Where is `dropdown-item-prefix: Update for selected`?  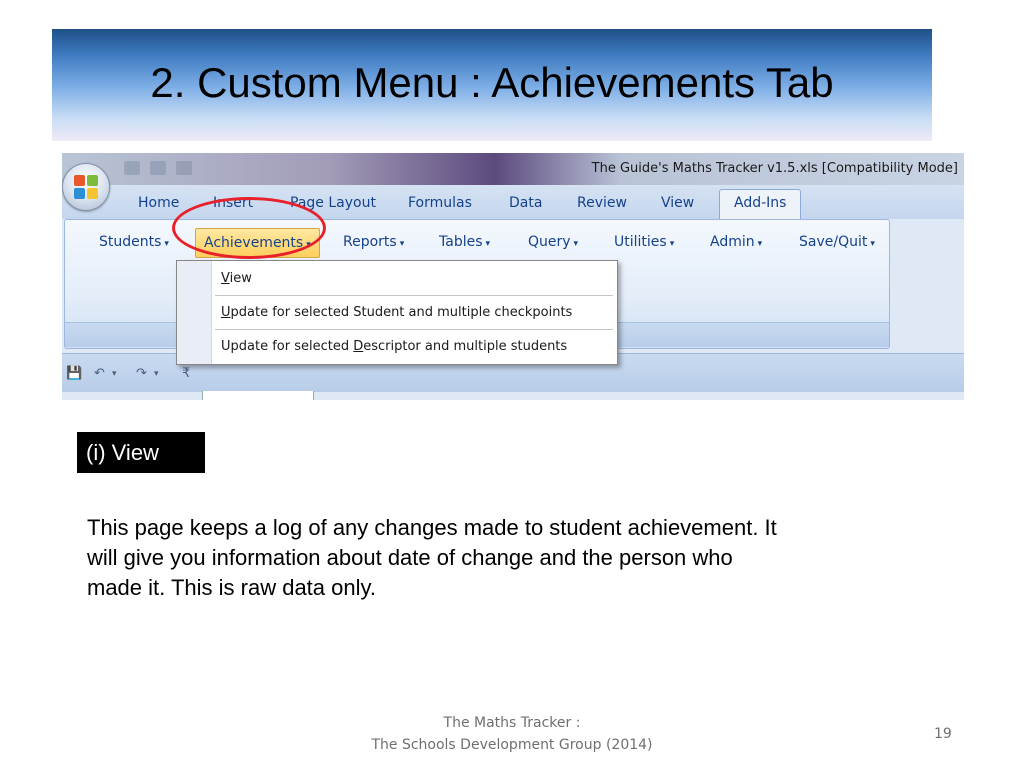 dropdown-item-prefix: Update for selected is located at coordinates (287, 346).